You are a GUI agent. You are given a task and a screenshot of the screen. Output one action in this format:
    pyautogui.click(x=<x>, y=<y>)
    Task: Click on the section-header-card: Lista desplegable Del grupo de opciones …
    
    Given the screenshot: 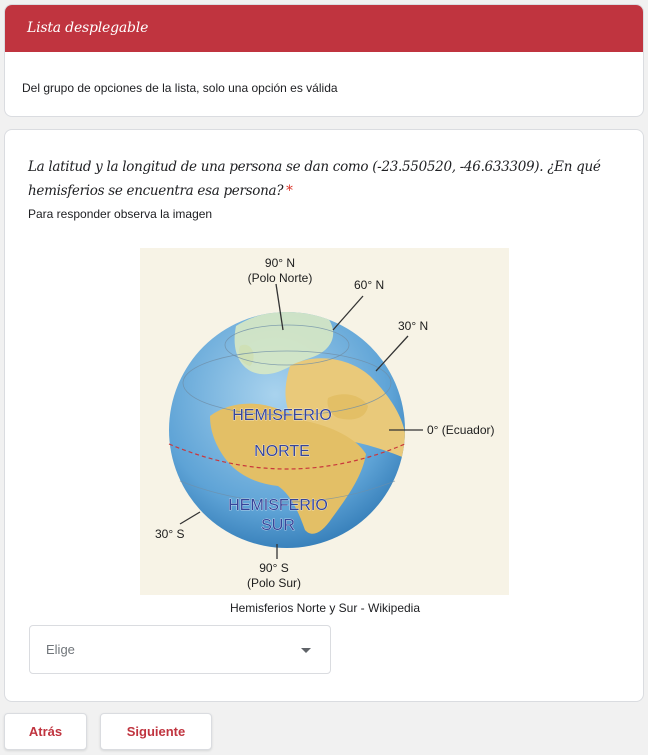 What is the action you would take?
    pyautogui.click(x=324, y=60)
    